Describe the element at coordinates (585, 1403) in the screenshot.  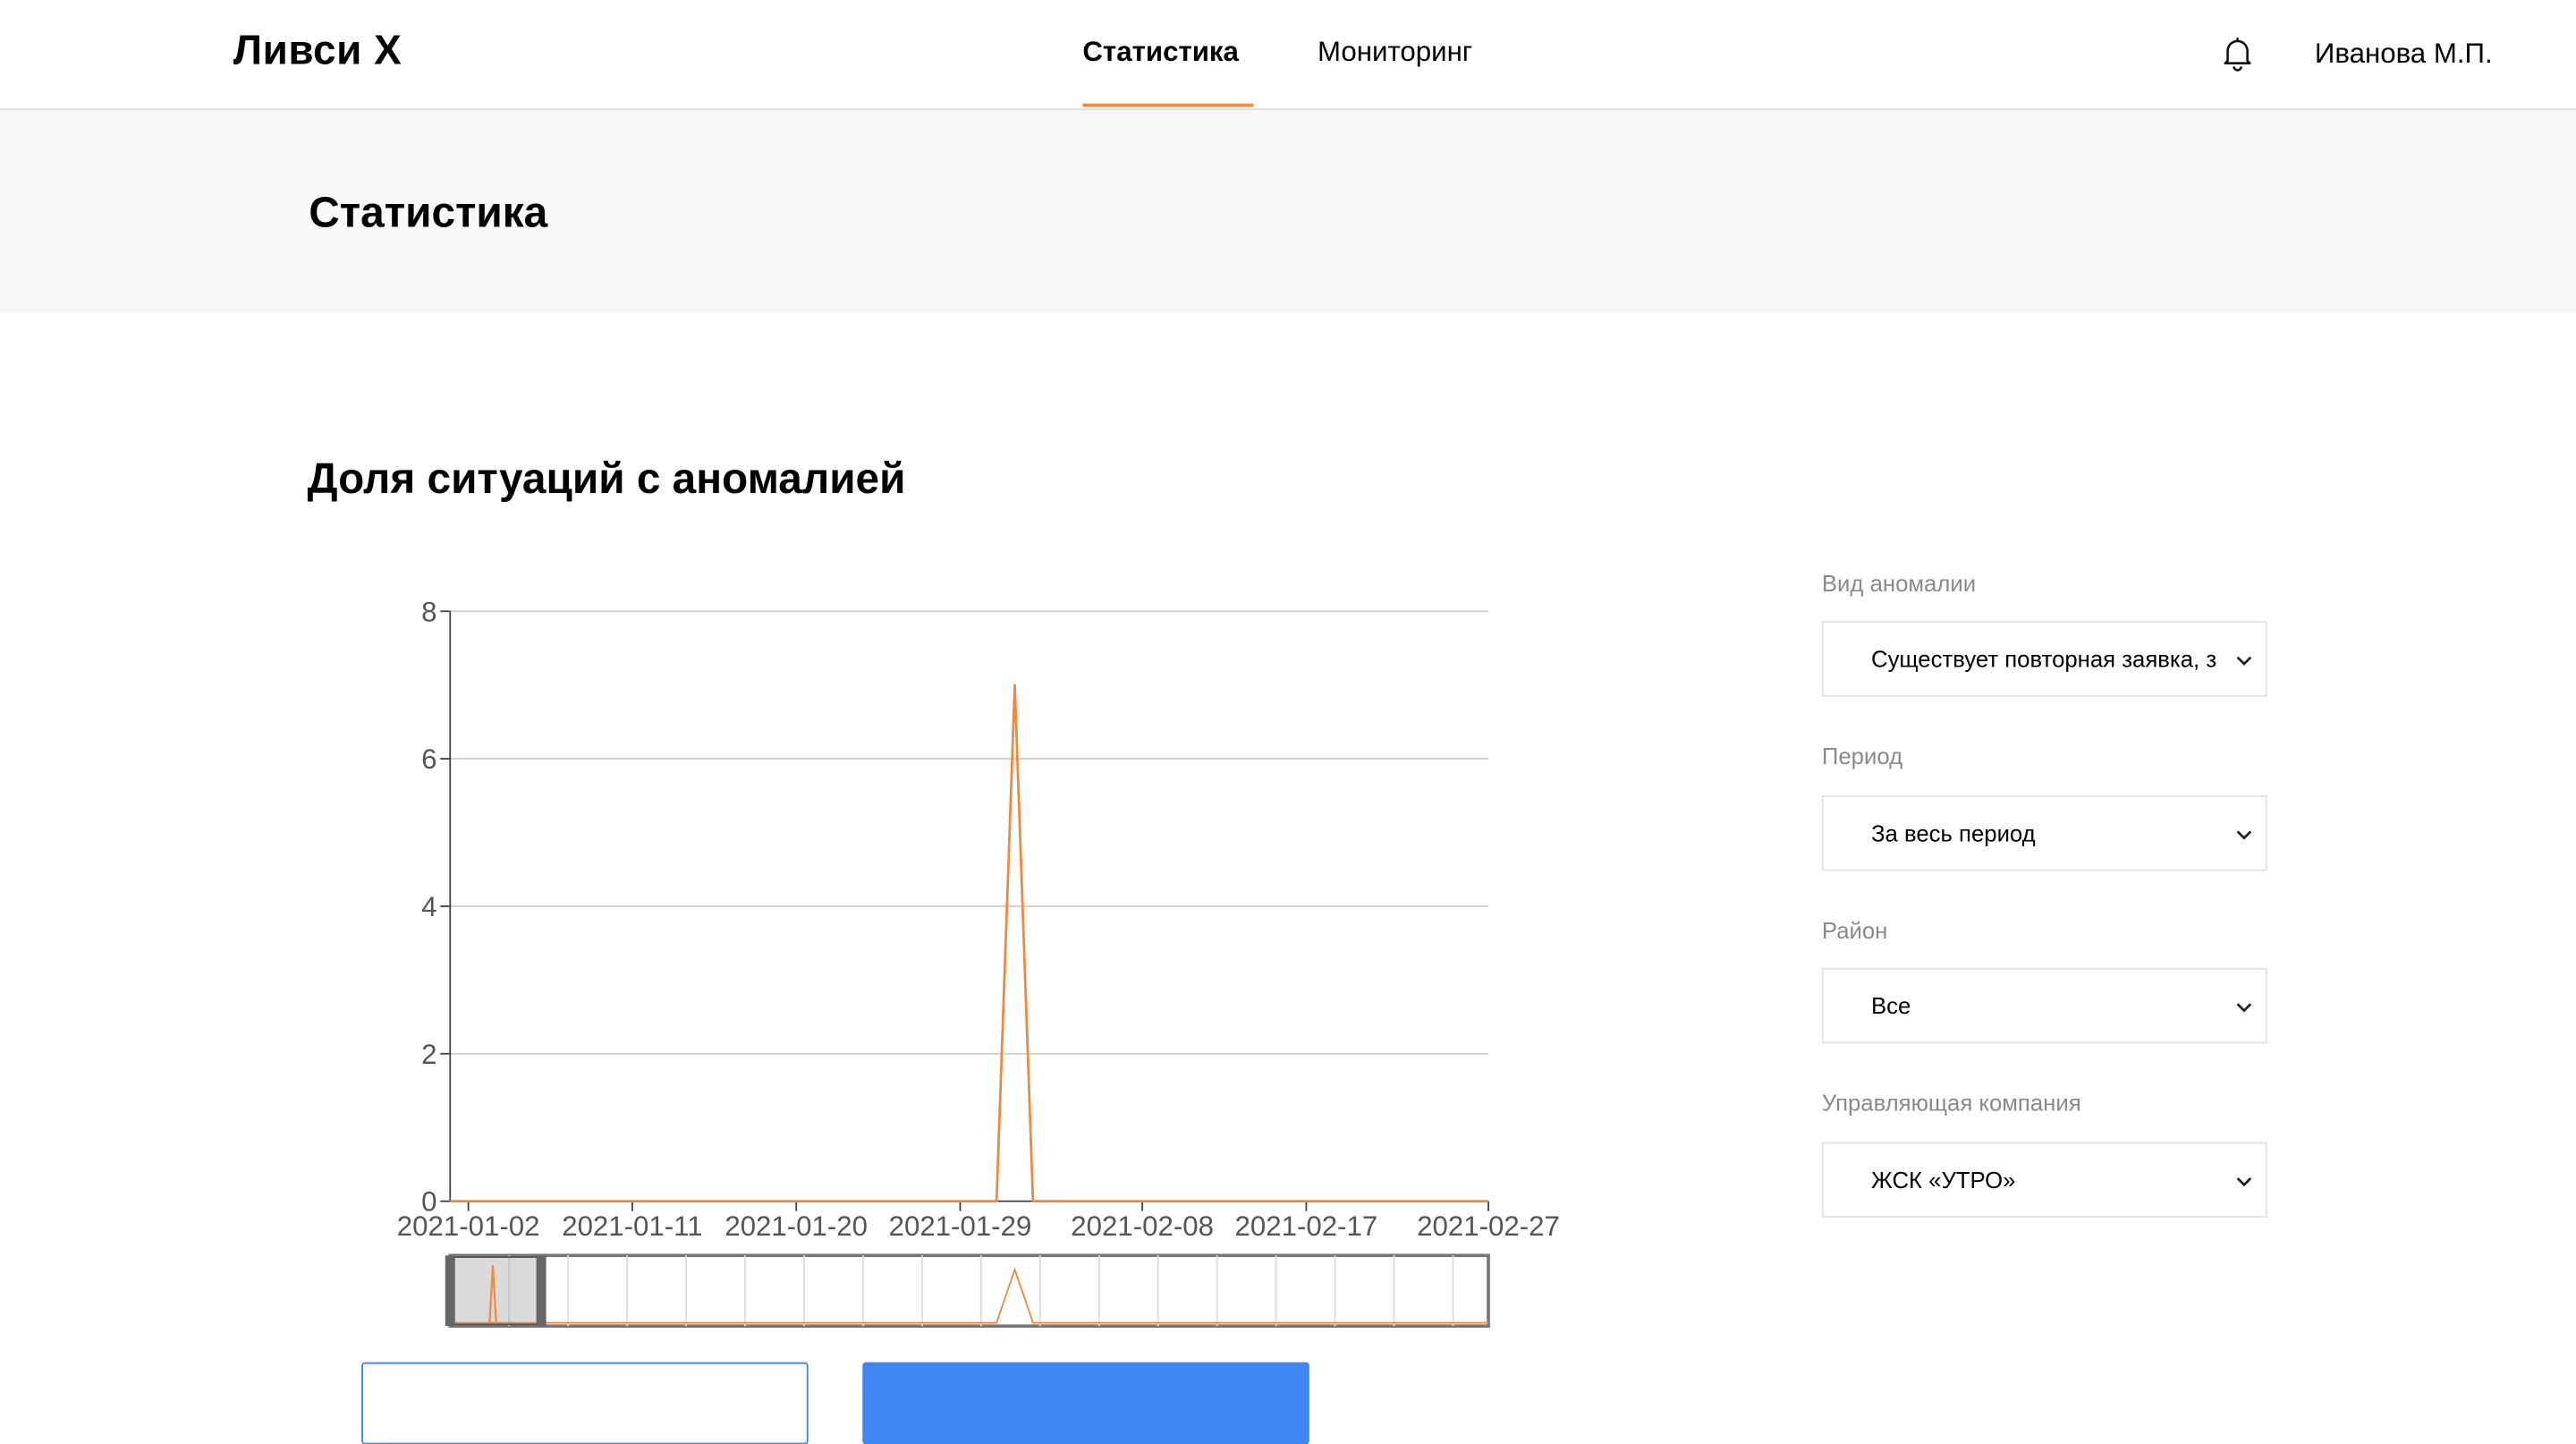
I see `secondary-button` at that location.